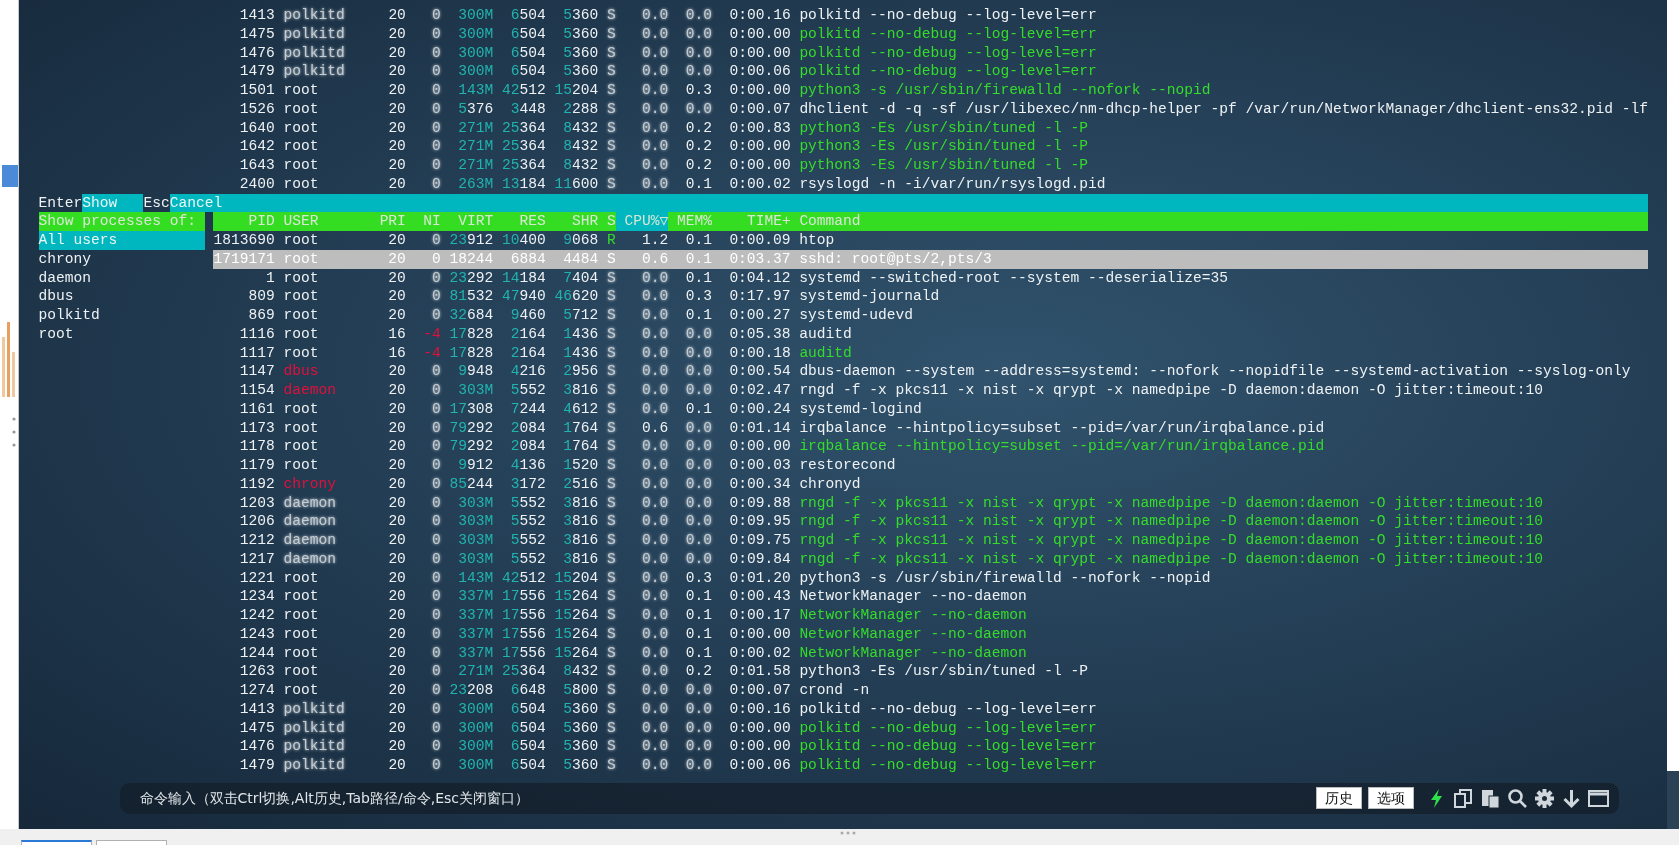 The height and width of the screenshot is (845, 1679). What do you see at coordinates (931, 465) in the screenshot?
I see `process-row: 1179 root 20 0 9912 4136 1520 S 0.0 0.0 0:00.03 restorecond` at bounding box center [931, 465].